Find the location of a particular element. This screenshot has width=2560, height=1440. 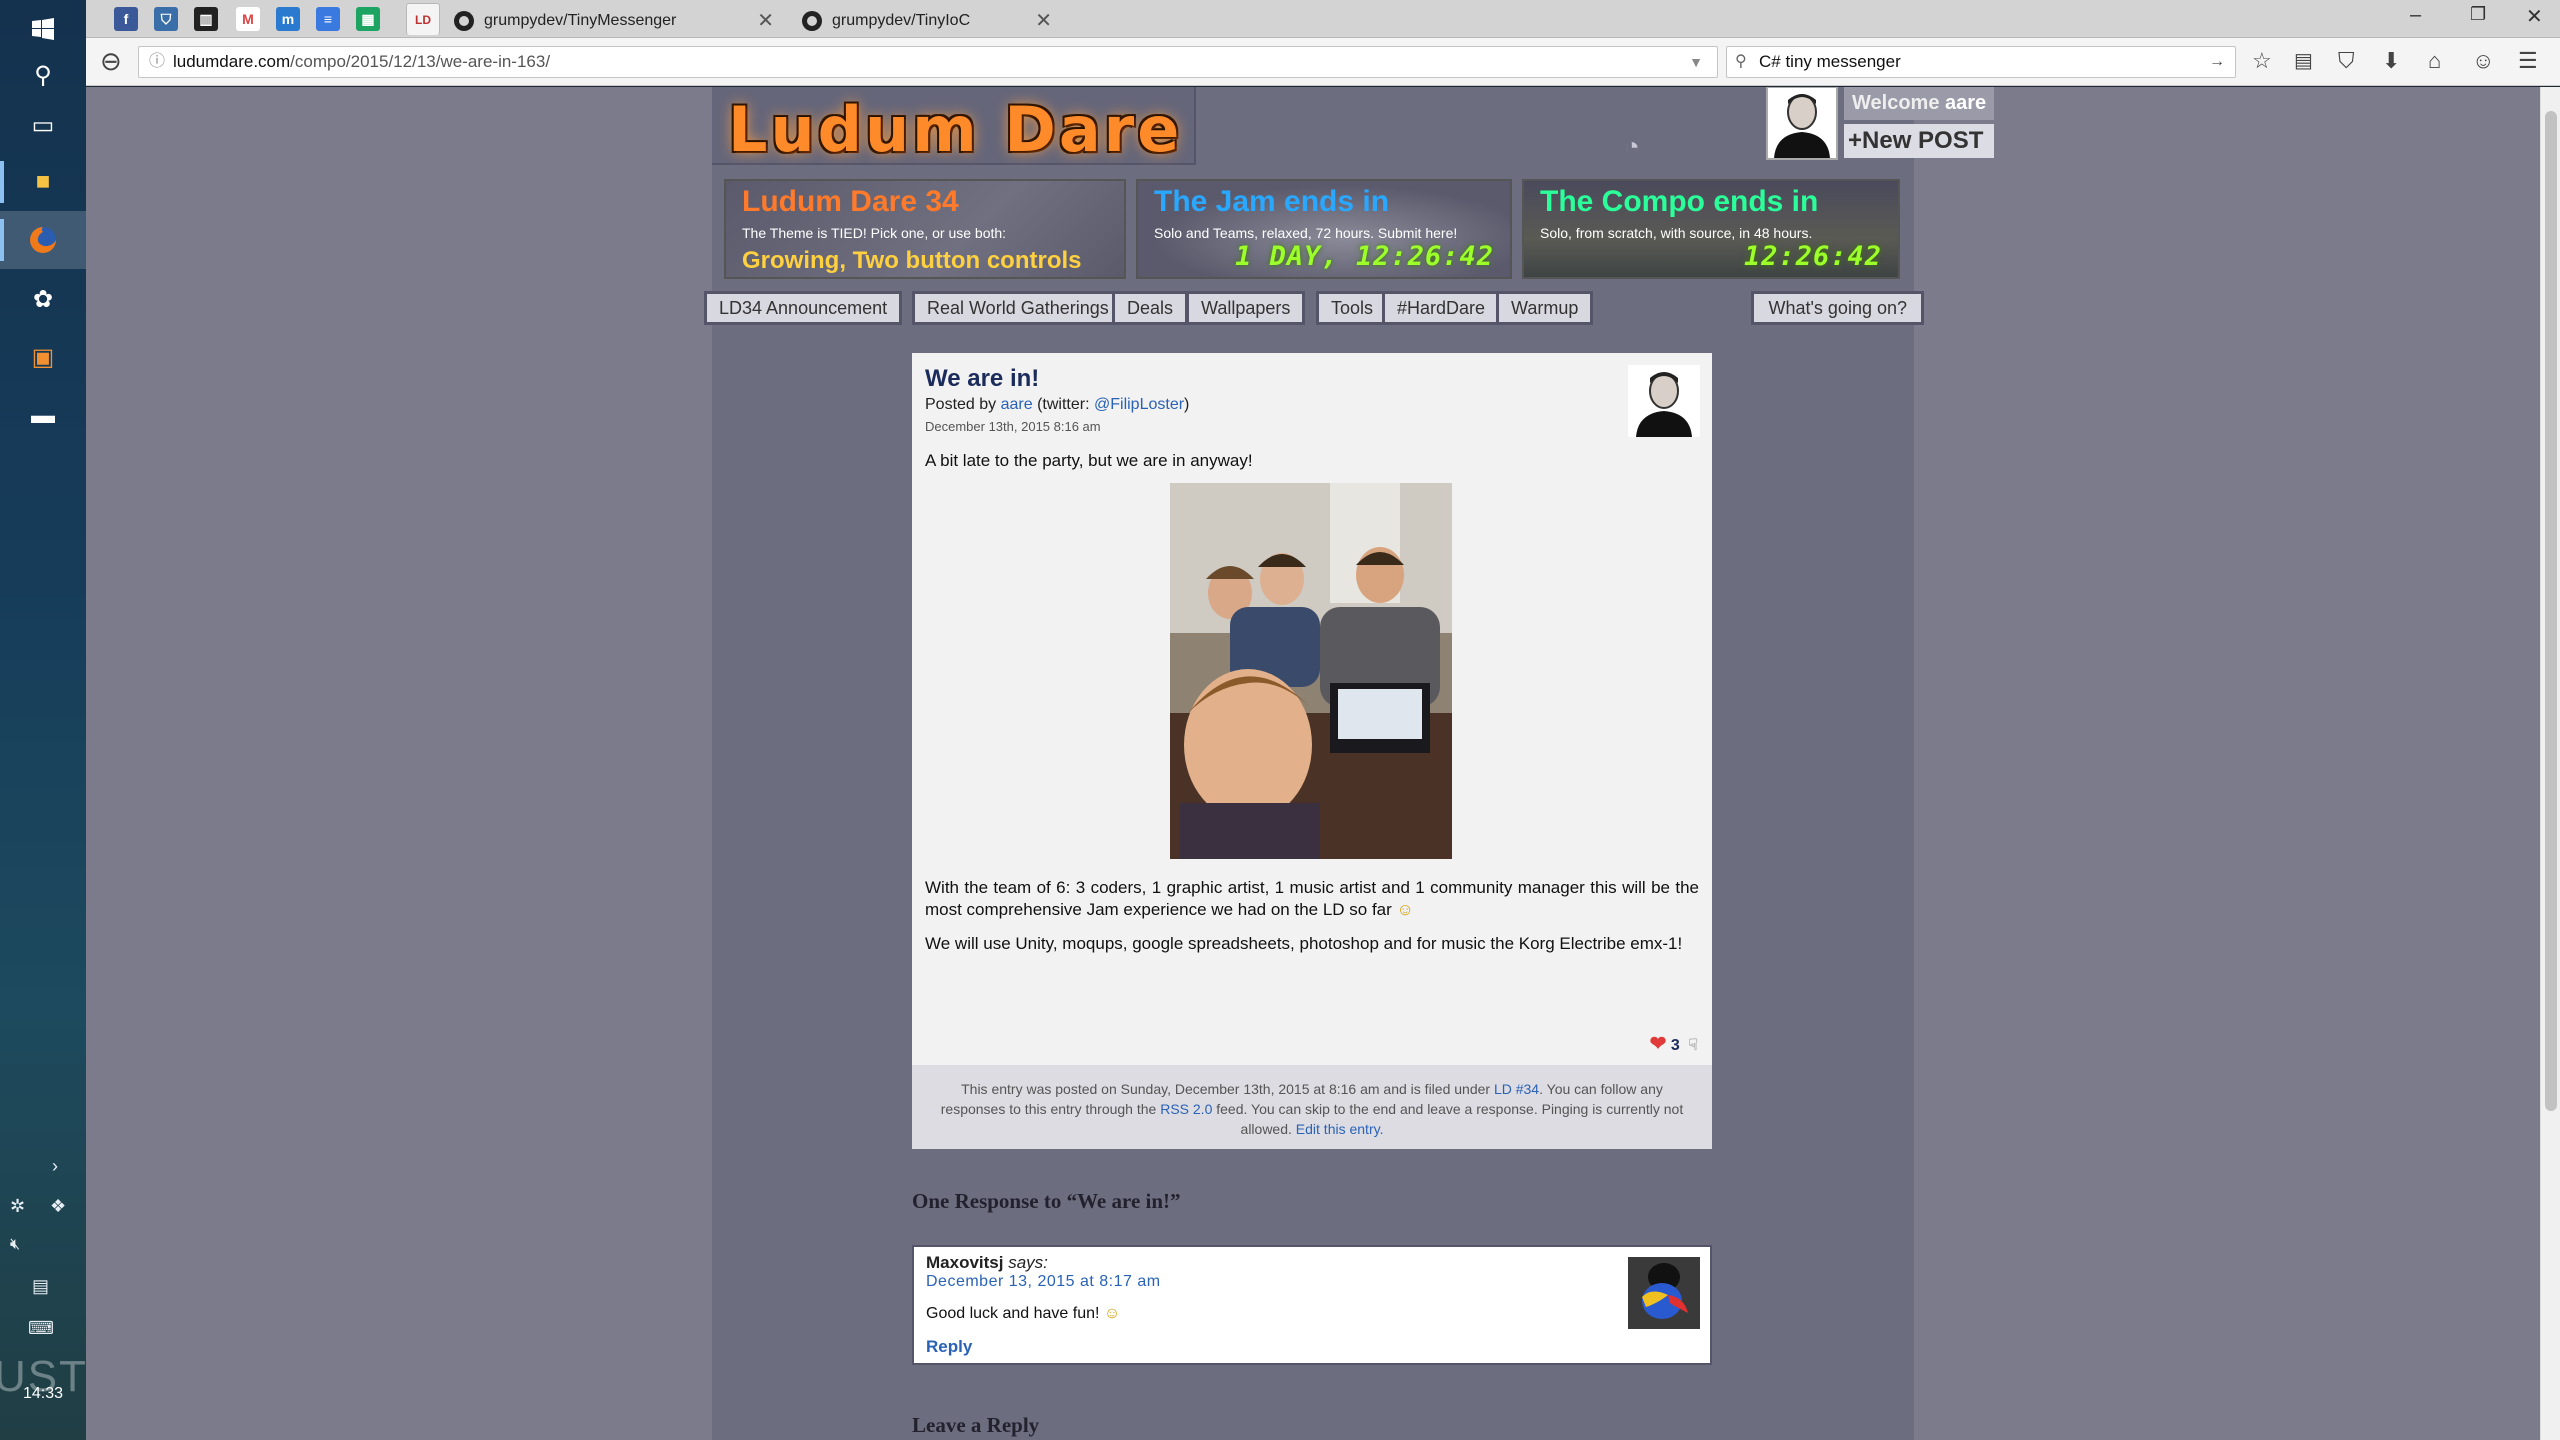

reply-link: Reply is located at coordinates (949, 1347).